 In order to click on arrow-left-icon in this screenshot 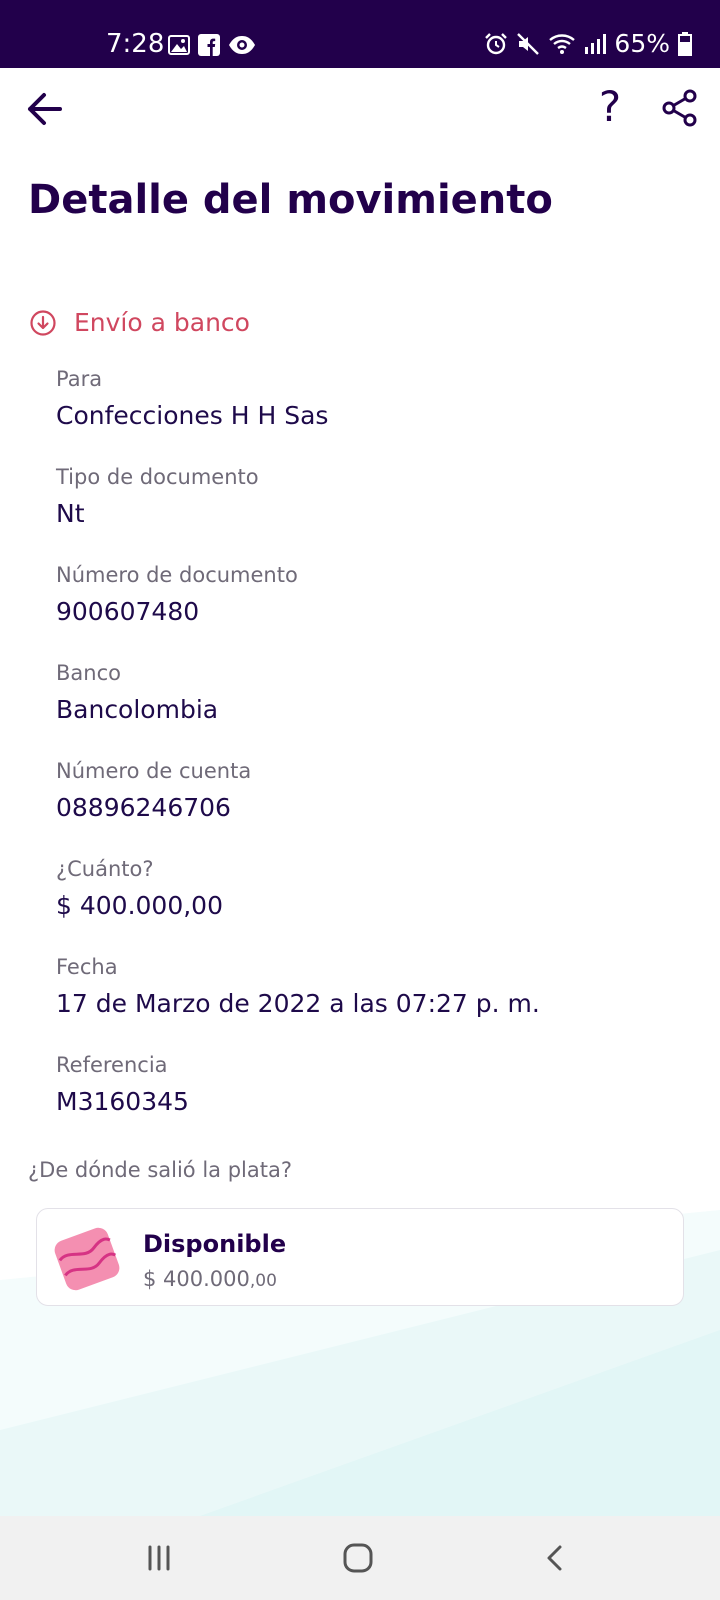, I will do `click(45, 109)`.